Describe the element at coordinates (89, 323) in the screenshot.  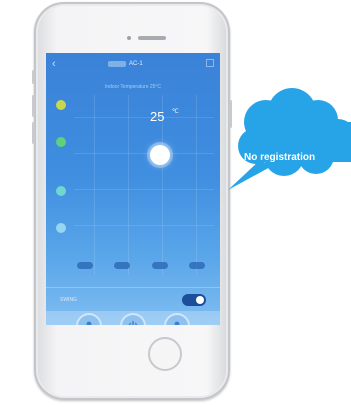
I see `user-icon` at that location.